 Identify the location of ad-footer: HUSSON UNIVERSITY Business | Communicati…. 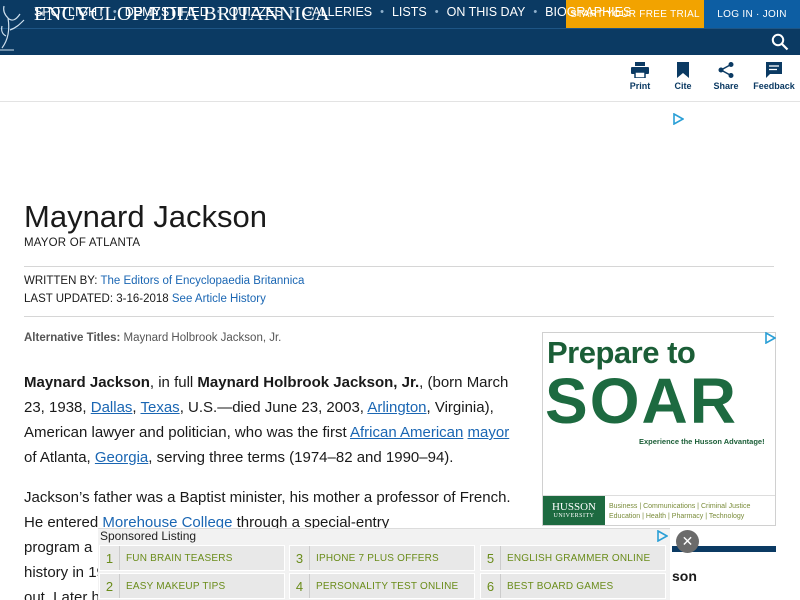
(659, 510).